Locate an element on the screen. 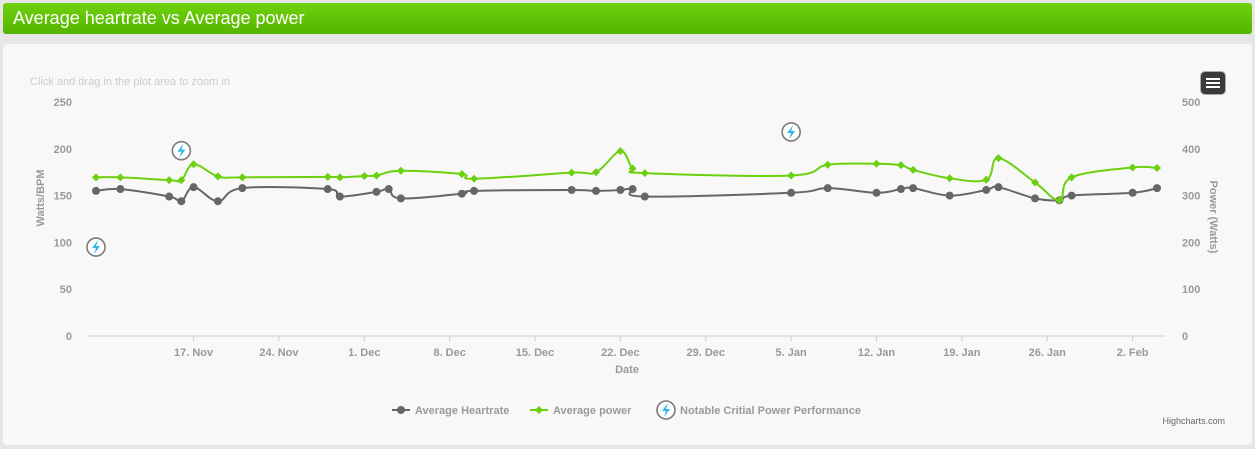 This screenshot has width=1255, height=449. x-tick-label: 5. Jan is located at coordinates (791, 353).